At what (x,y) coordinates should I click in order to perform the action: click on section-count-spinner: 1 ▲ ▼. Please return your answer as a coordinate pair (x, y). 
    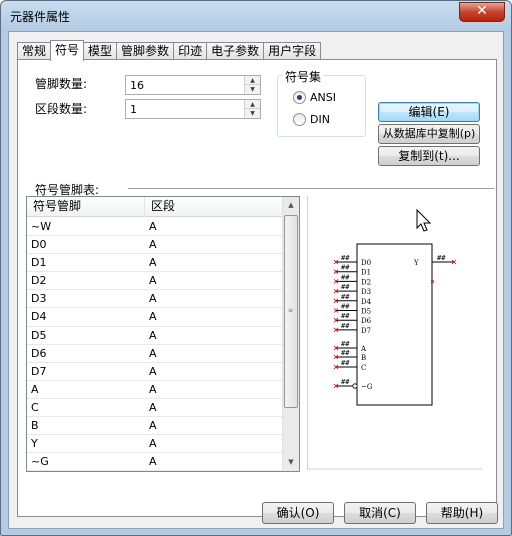
    Looking at the image, I should click on (193, 109).